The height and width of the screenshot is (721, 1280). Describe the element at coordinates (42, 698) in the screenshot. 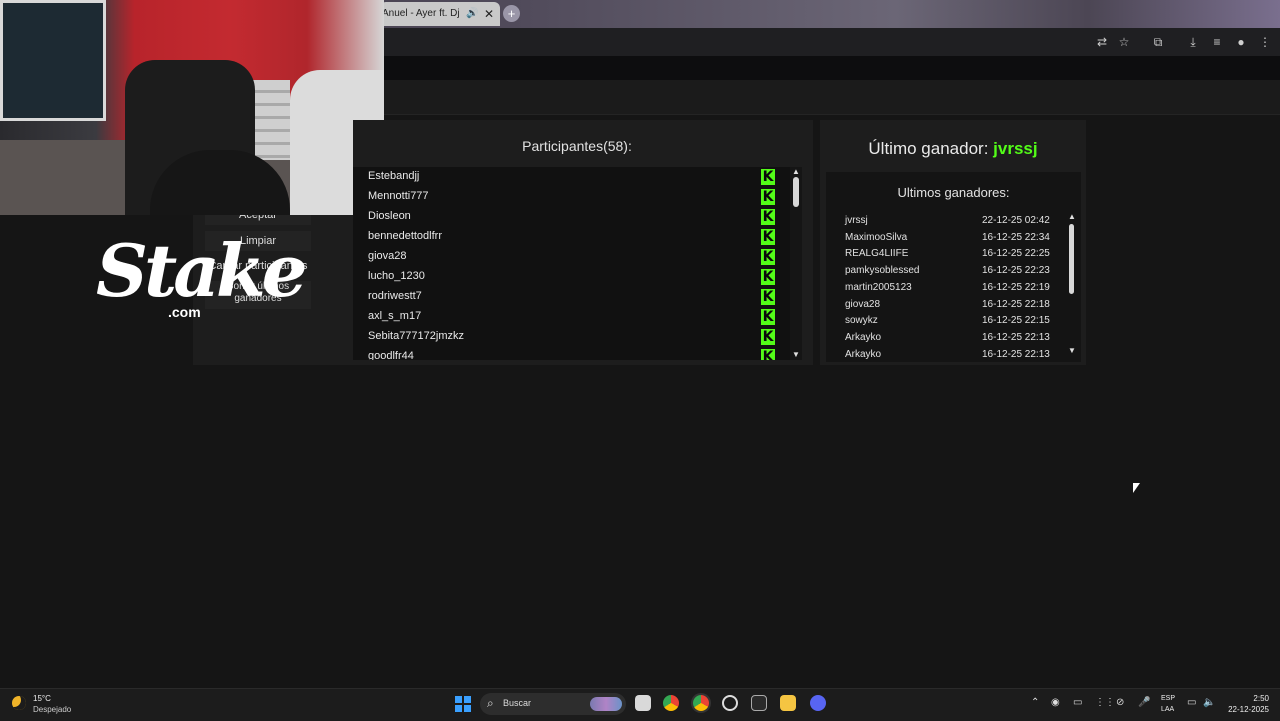

I see `weather-temperature: 15°C` at that location.